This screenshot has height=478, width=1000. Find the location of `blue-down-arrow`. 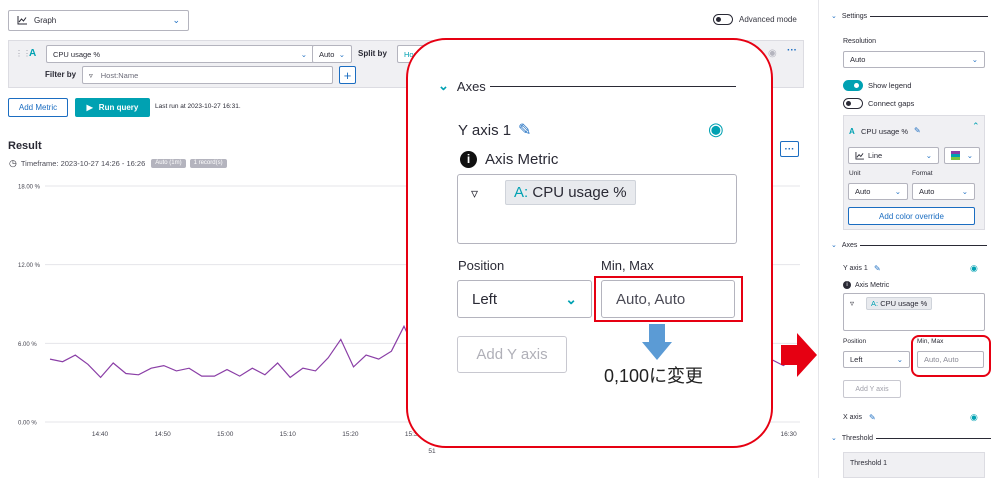

blue-down-arrow is located at coordinates (657, 342).